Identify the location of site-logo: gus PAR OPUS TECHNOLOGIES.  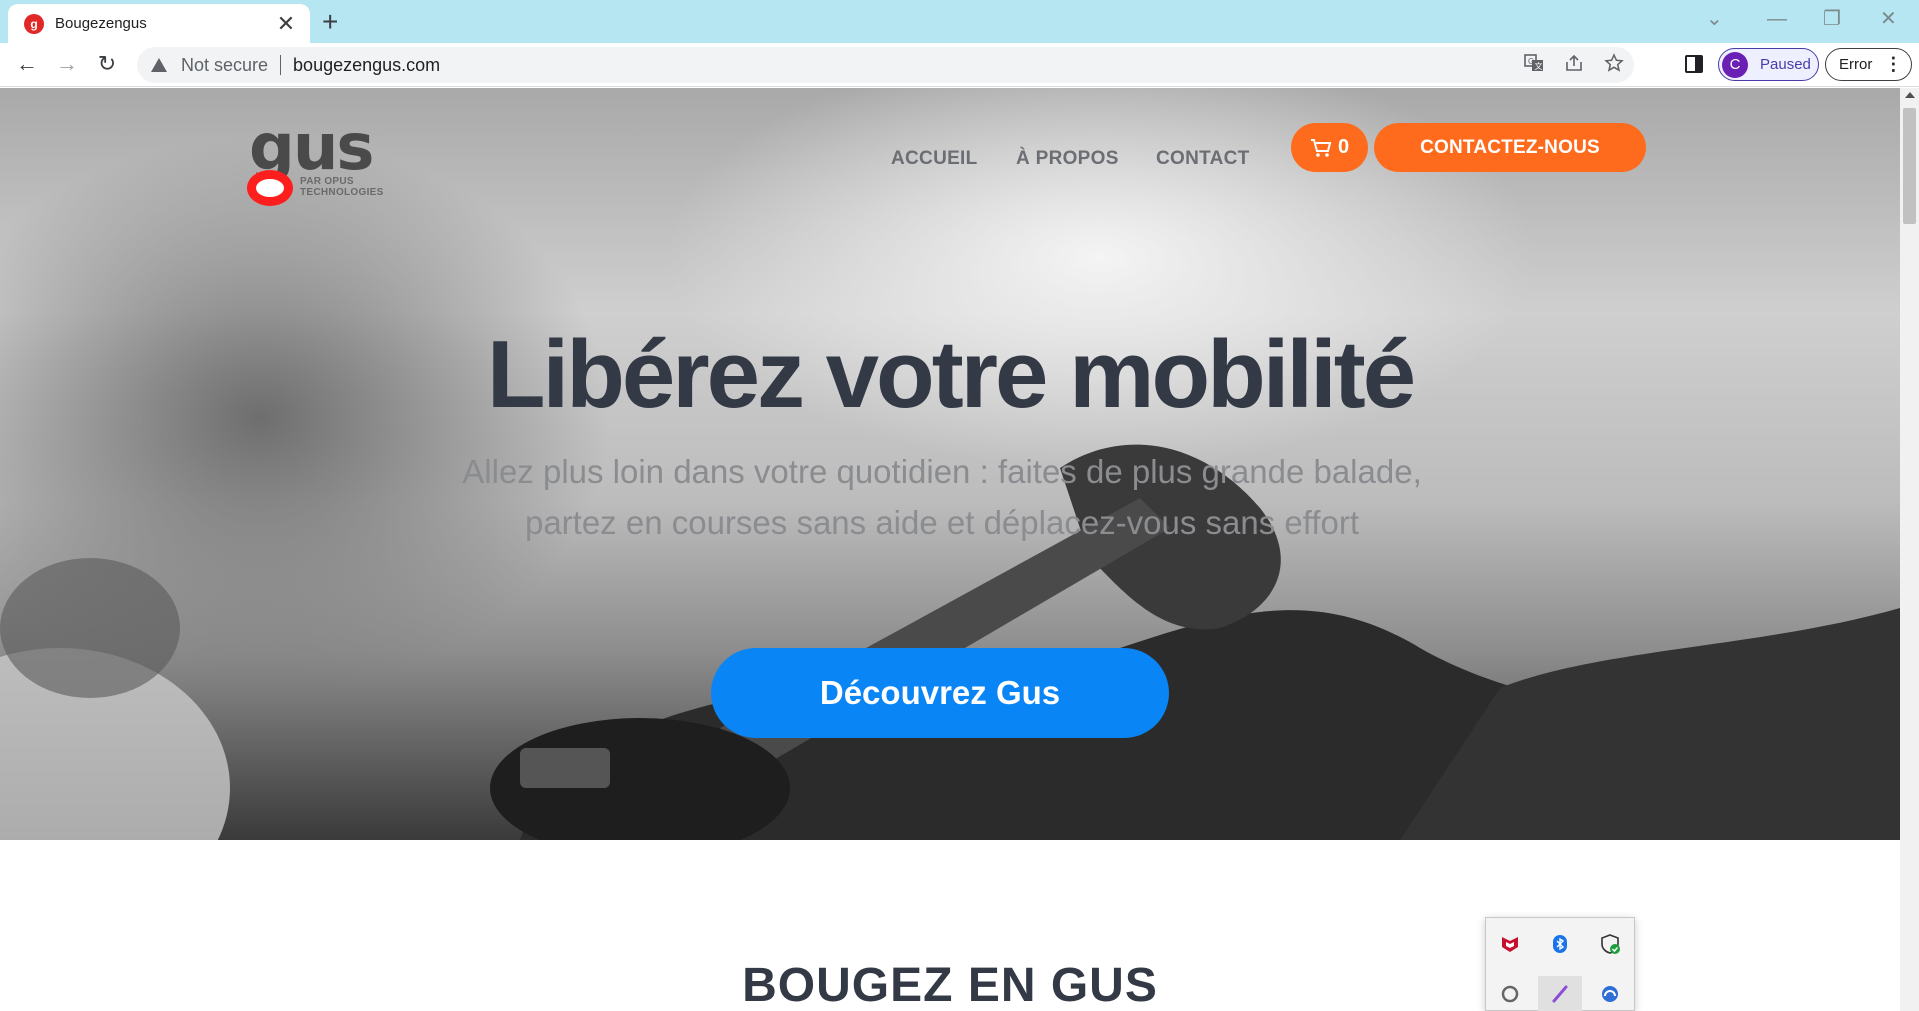
(329, 158).